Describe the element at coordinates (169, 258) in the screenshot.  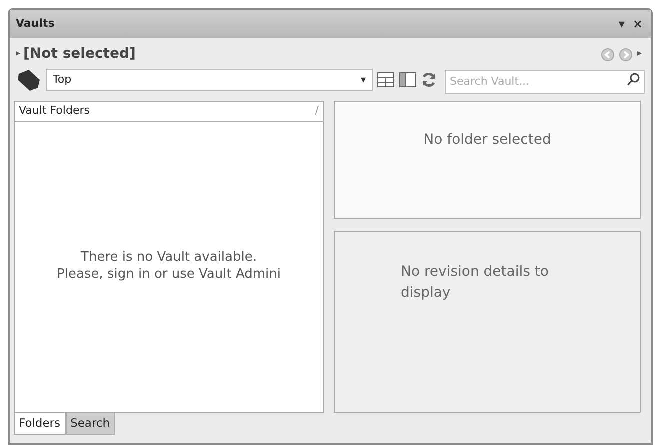
I see `message-line: There is no Vault available.` at that location.